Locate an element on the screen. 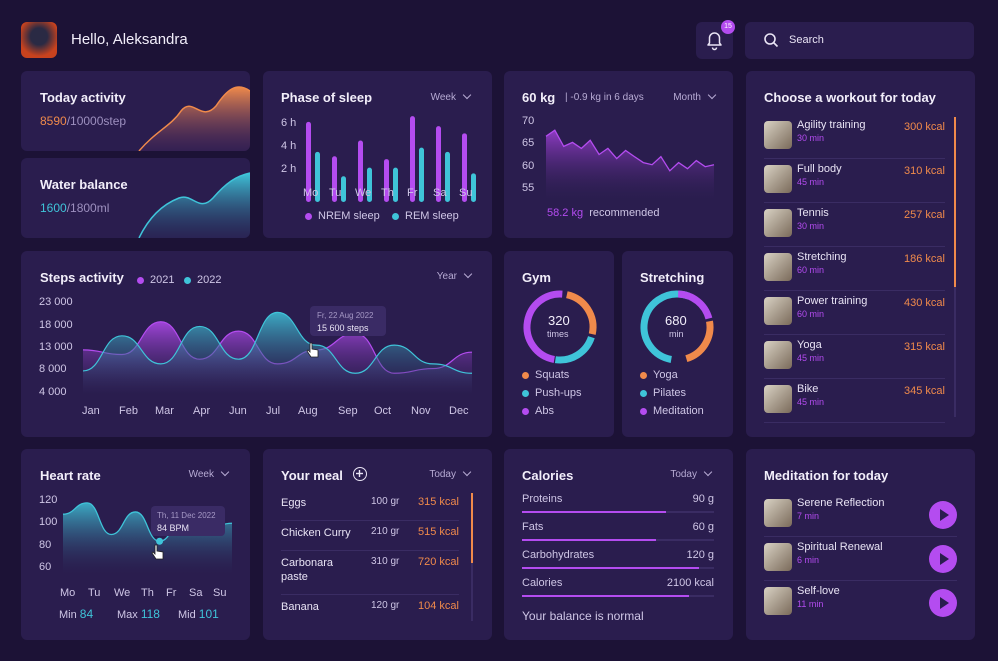 This screenshot has width=998, height=661. y-tick: 8 000 is located at coordinates (53, 369).